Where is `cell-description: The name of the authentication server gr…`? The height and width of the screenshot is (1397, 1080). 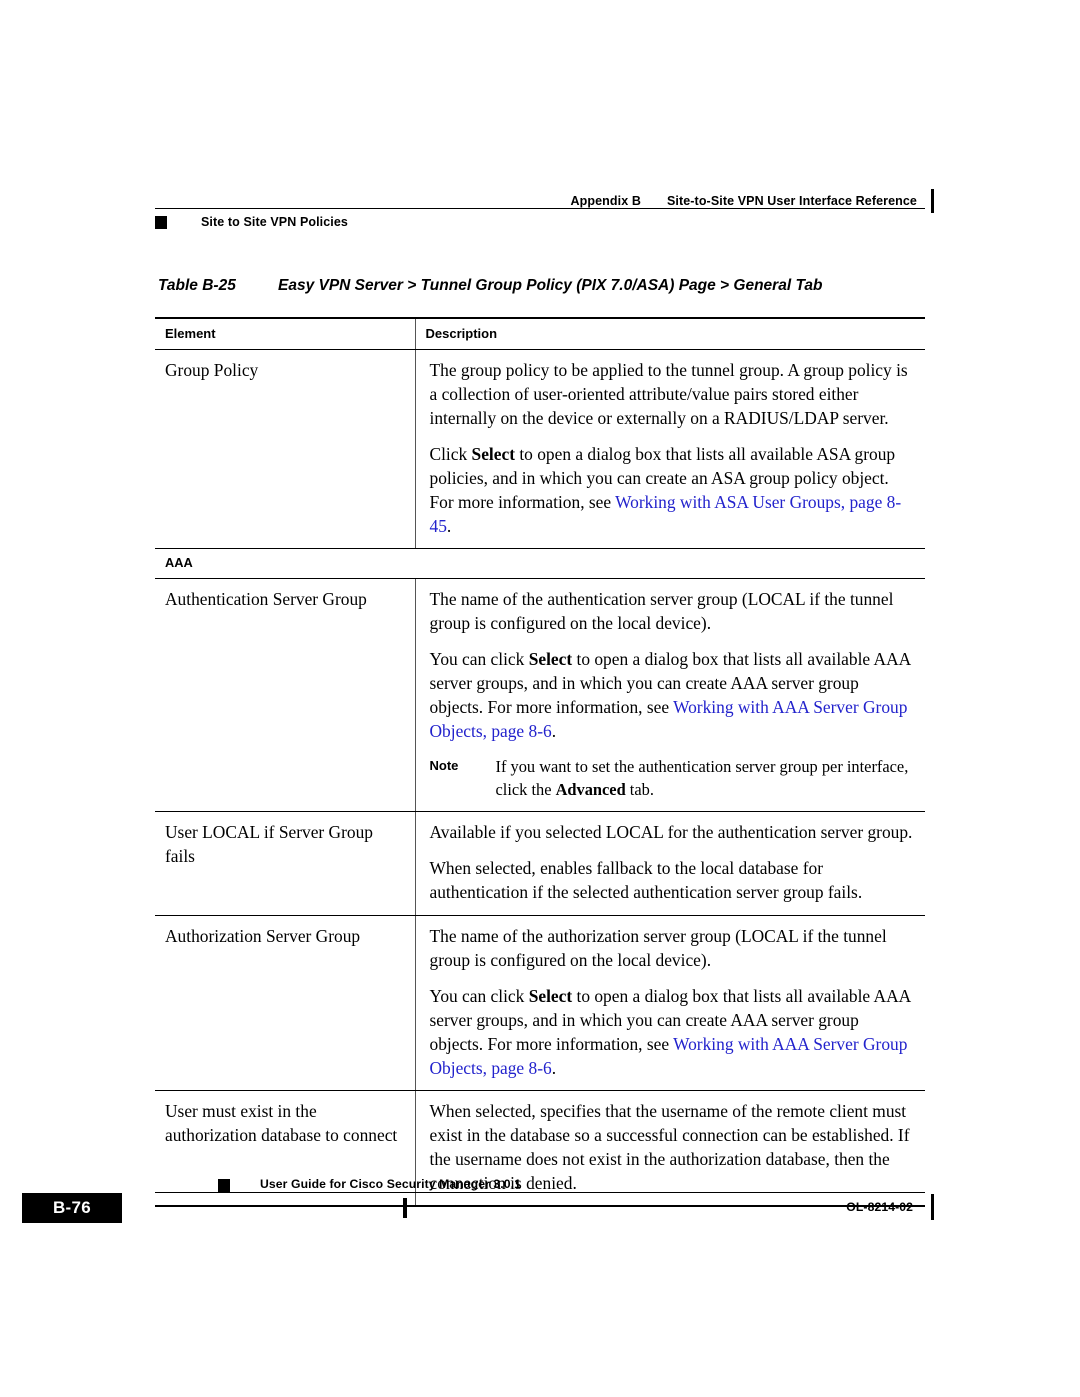
cell-description: The name of the authentication server gr… is located at coordinates (669, 695).